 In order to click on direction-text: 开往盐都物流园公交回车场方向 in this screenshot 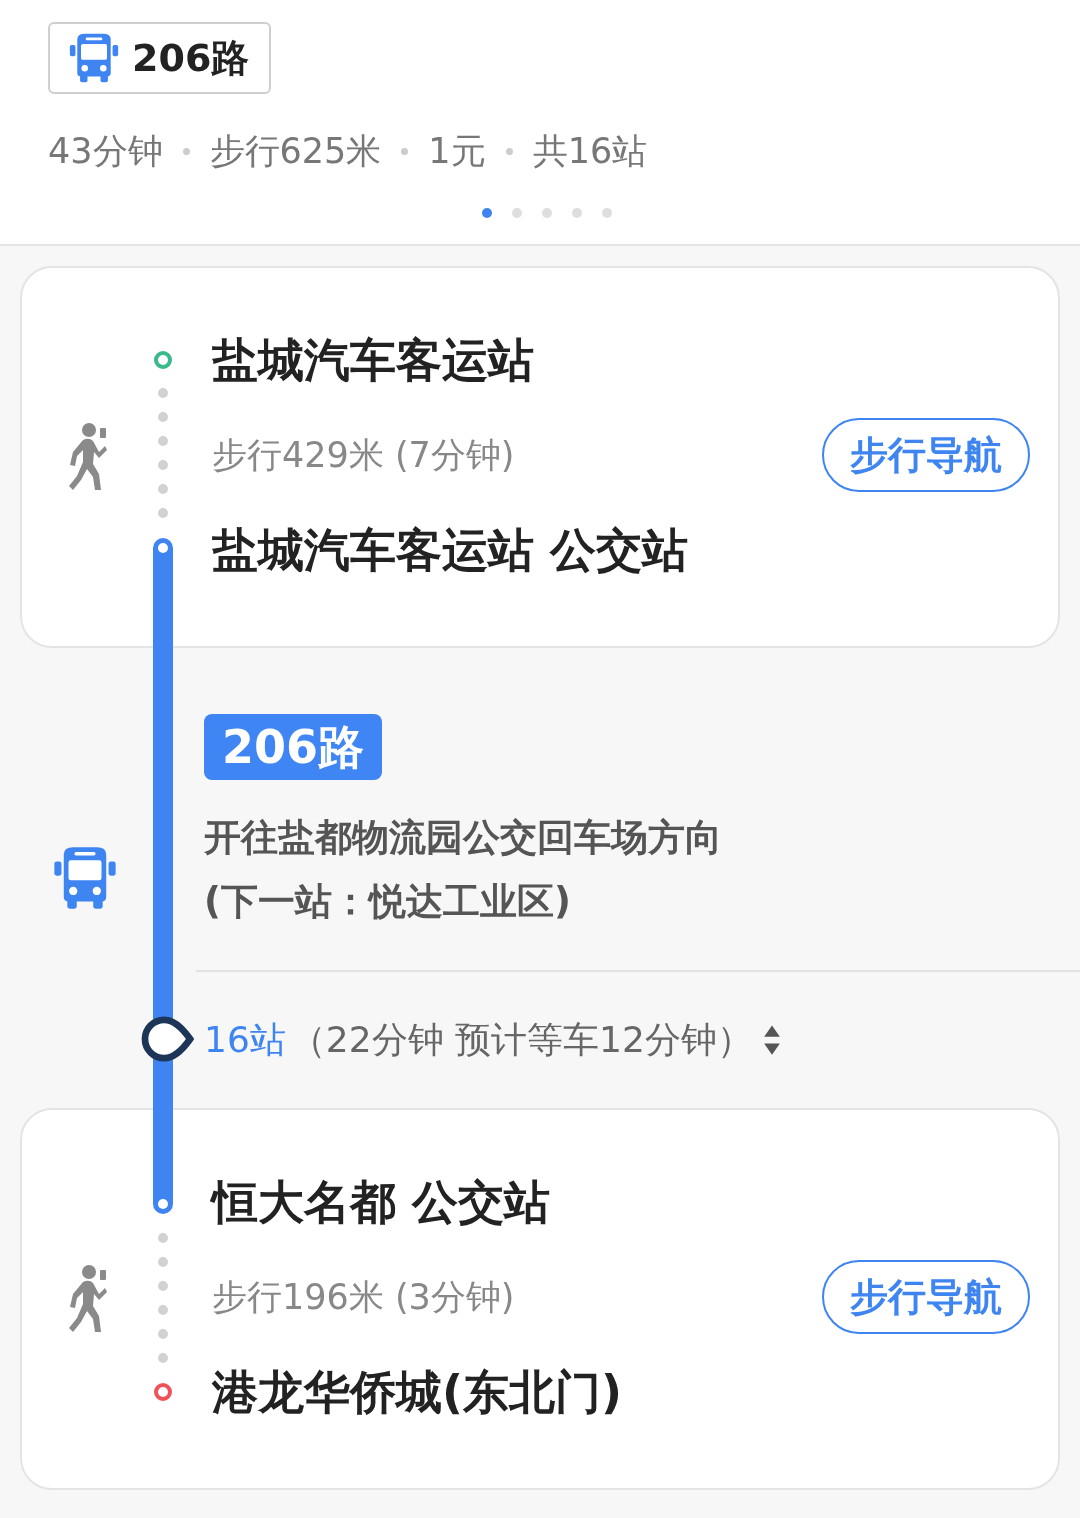, I will do `click(463, 838)`.